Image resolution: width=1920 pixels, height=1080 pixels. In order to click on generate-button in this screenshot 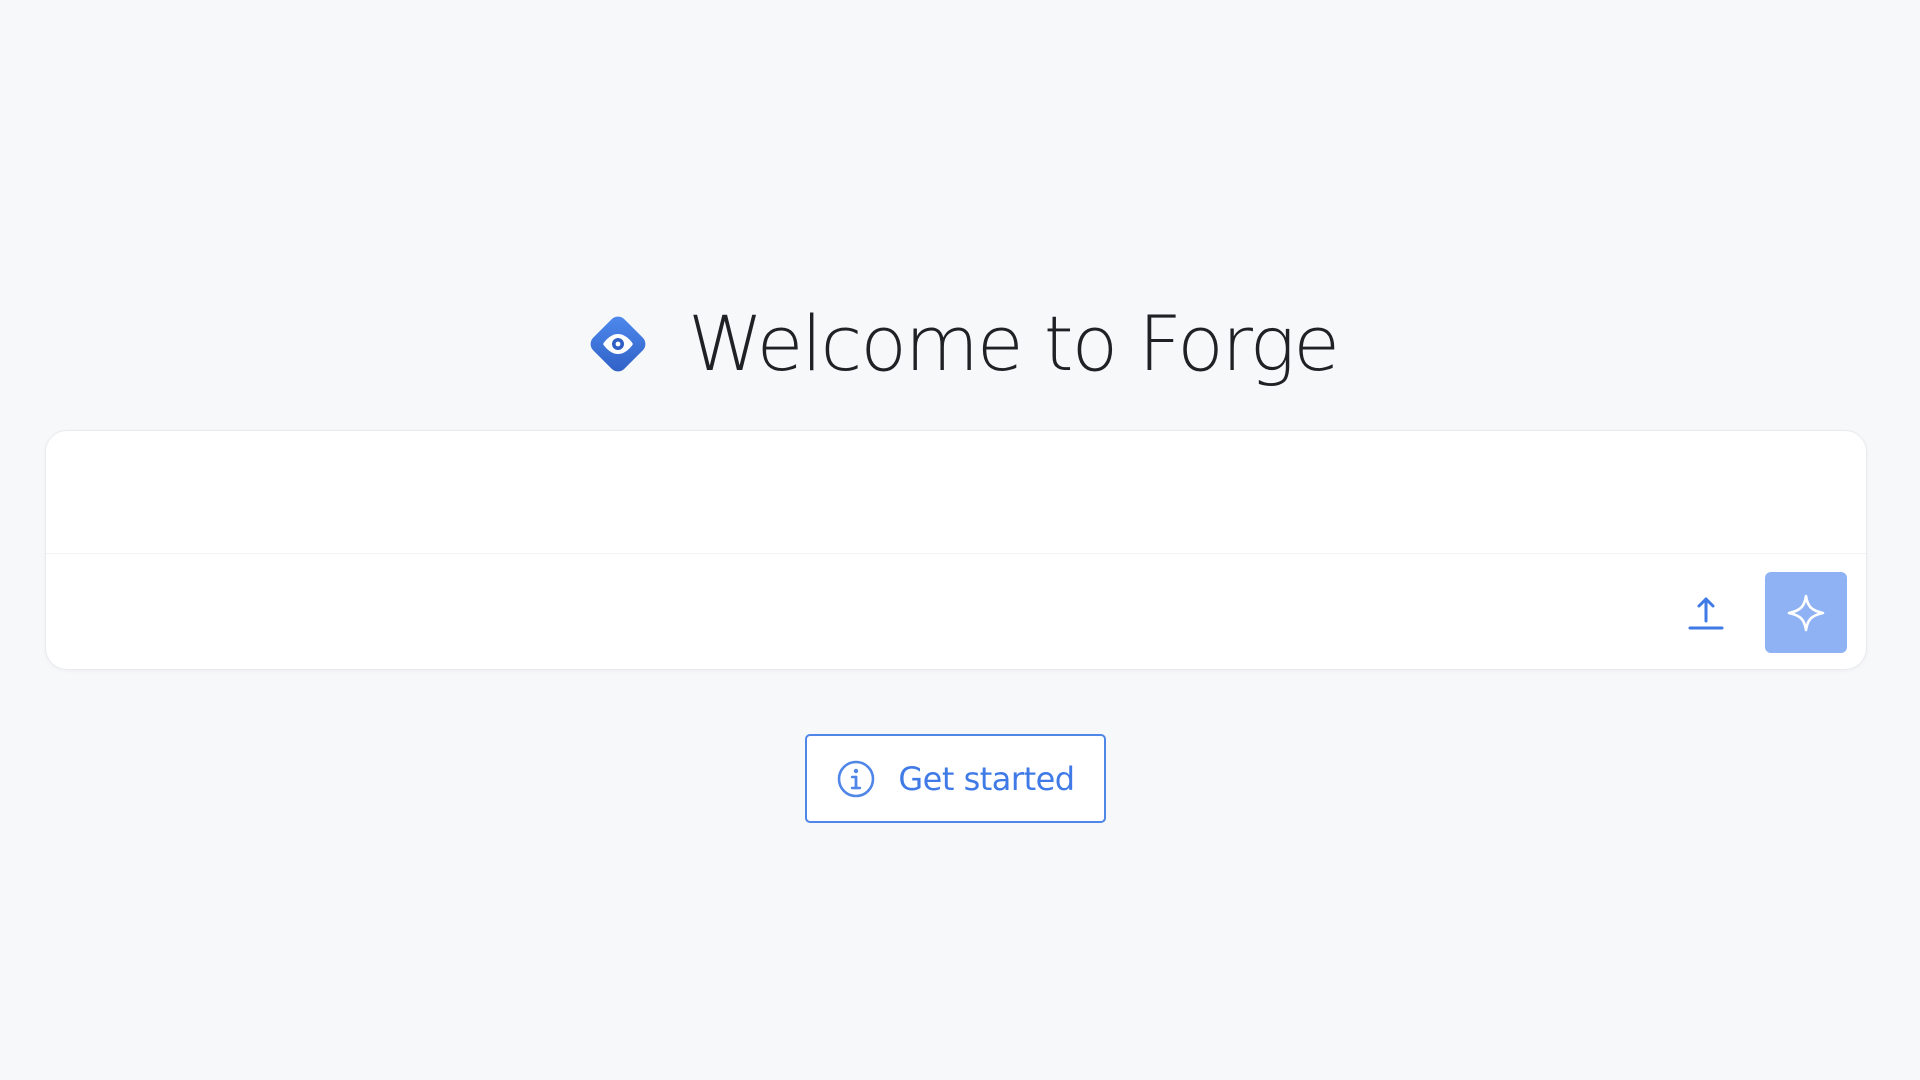, I will do `click(1806, 612)`.